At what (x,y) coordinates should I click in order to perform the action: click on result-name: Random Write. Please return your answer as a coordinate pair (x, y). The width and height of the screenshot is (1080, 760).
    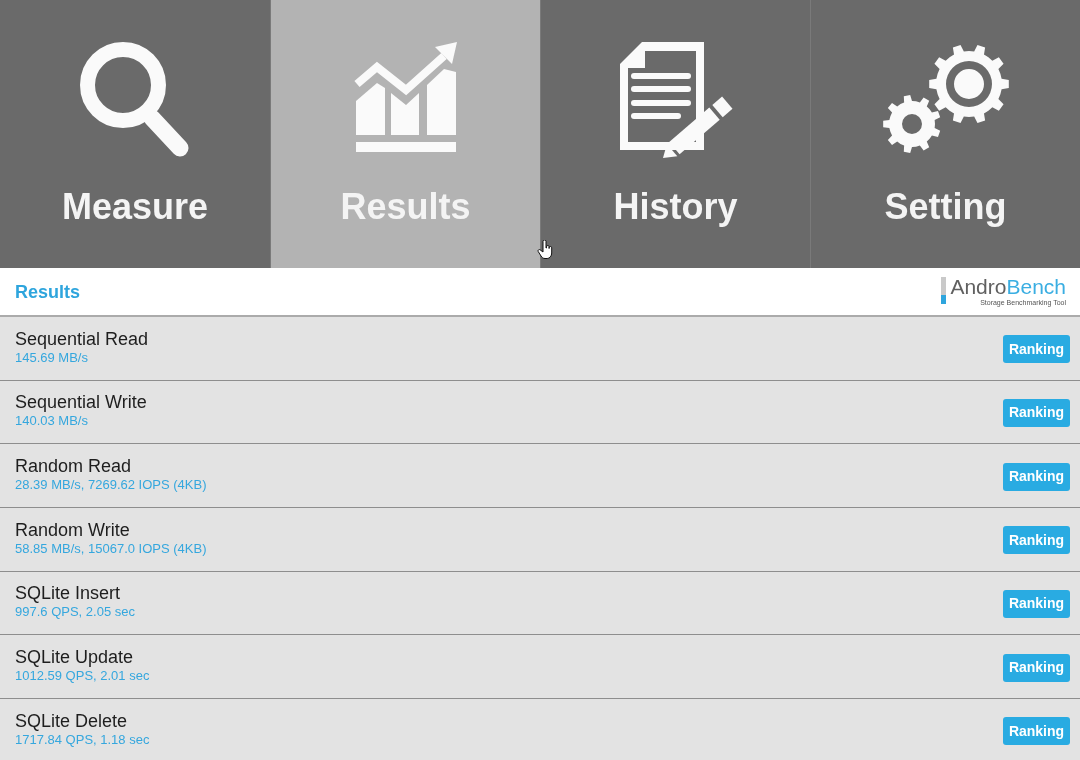
    Looking at the image, I should click on (73, 529).